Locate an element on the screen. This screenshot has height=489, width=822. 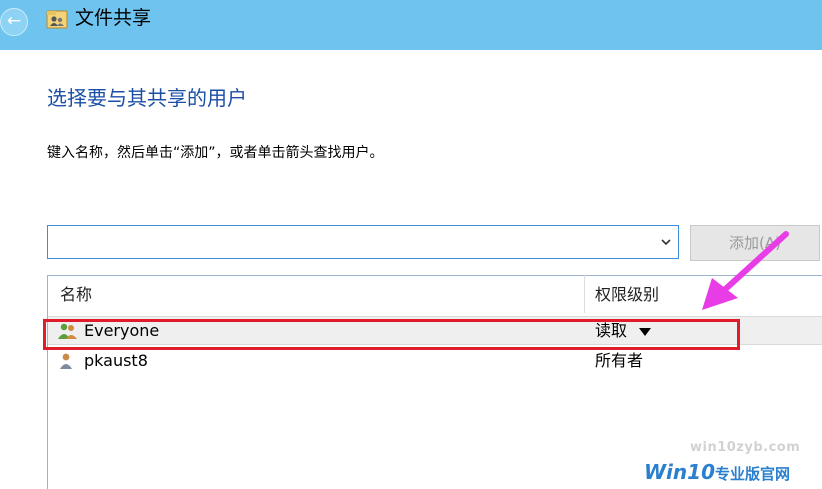
row-permission: 所有者 is located at coordinates (619, 360).